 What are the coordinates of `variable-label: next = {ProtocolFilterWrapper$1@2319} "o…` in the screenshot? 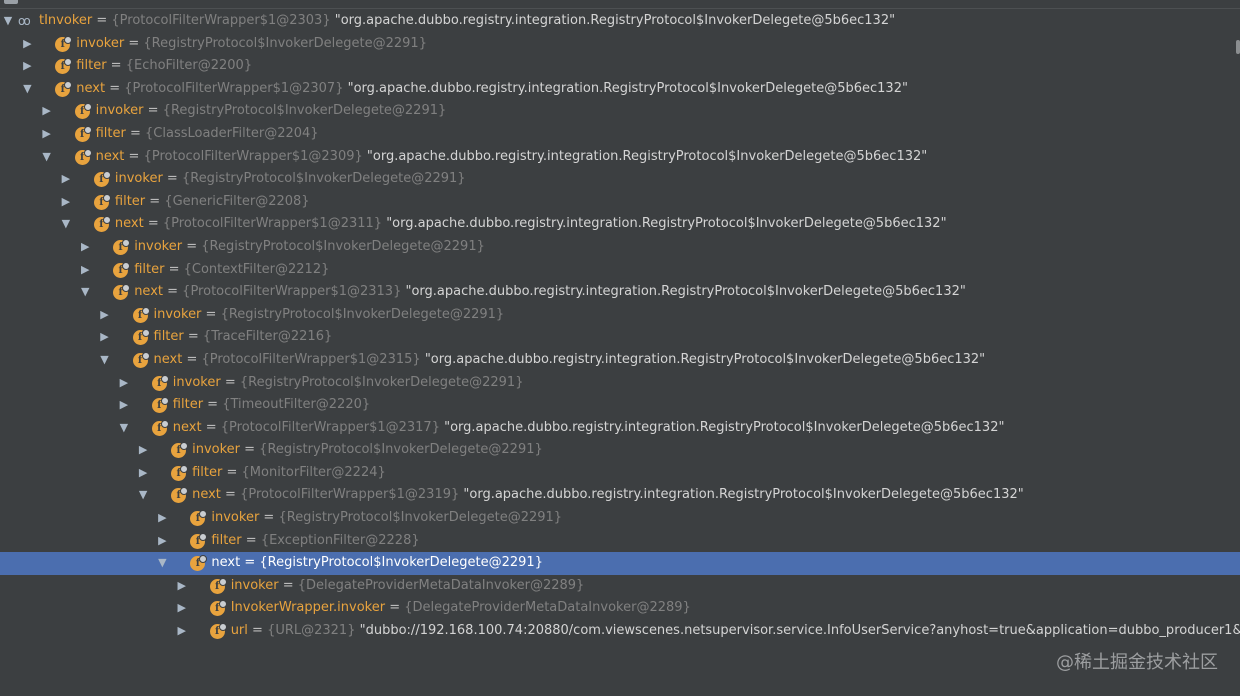 It's located at (608, 495).